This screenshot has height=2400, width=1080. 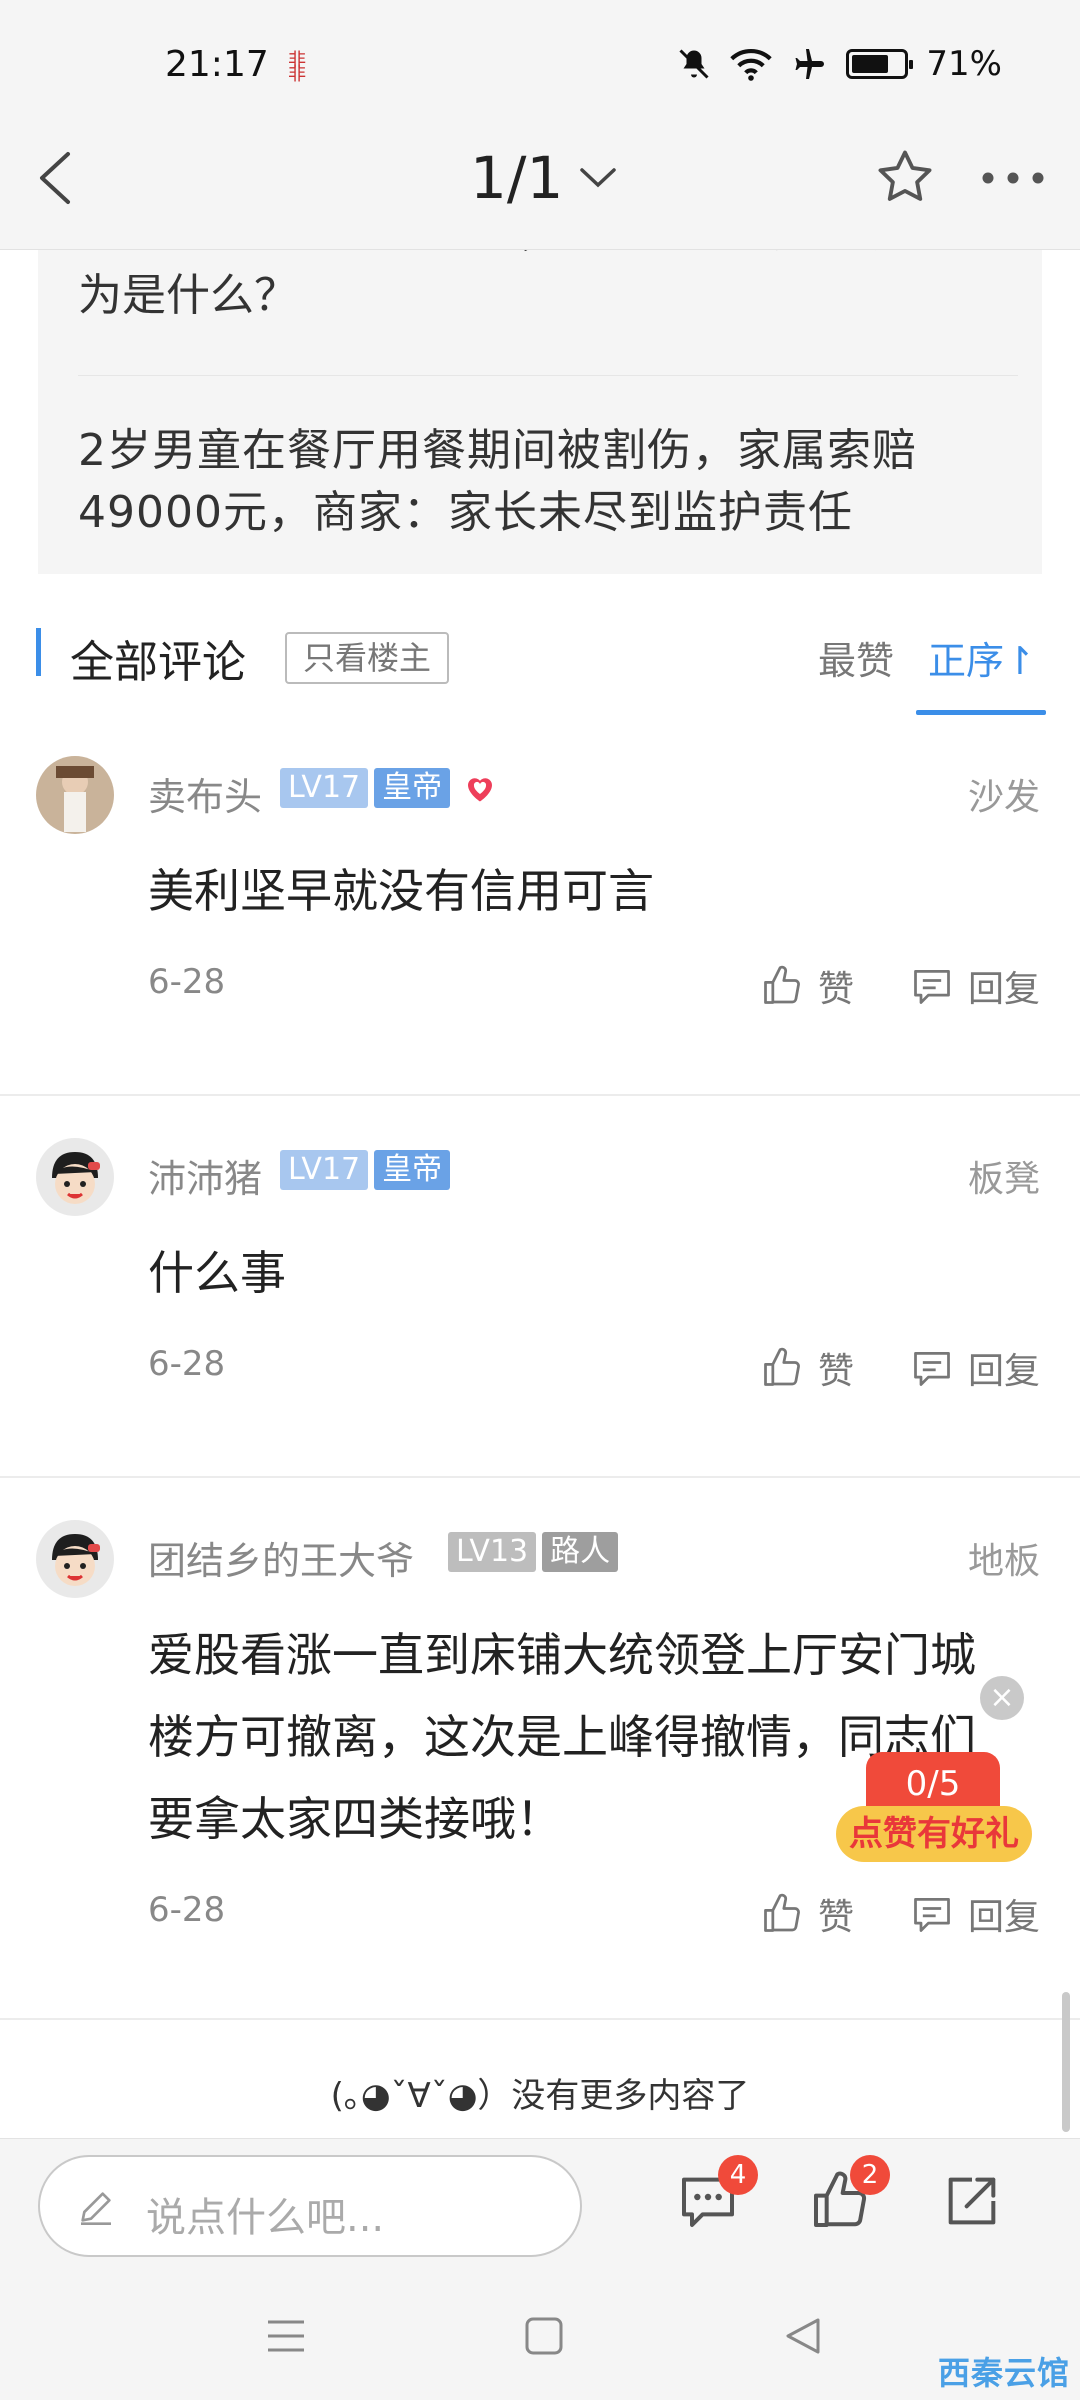 What do you see at coordinates (1013, 178) in the screenshot?
I see `more-options-icon` at bounding box center [1013, 178].